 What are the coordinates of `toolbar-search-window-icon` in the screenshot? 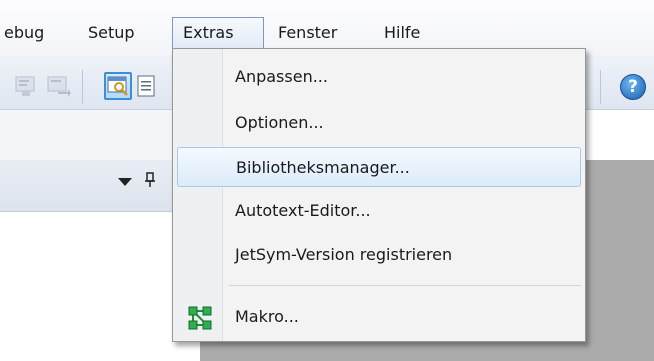 It's located at (118, 86).